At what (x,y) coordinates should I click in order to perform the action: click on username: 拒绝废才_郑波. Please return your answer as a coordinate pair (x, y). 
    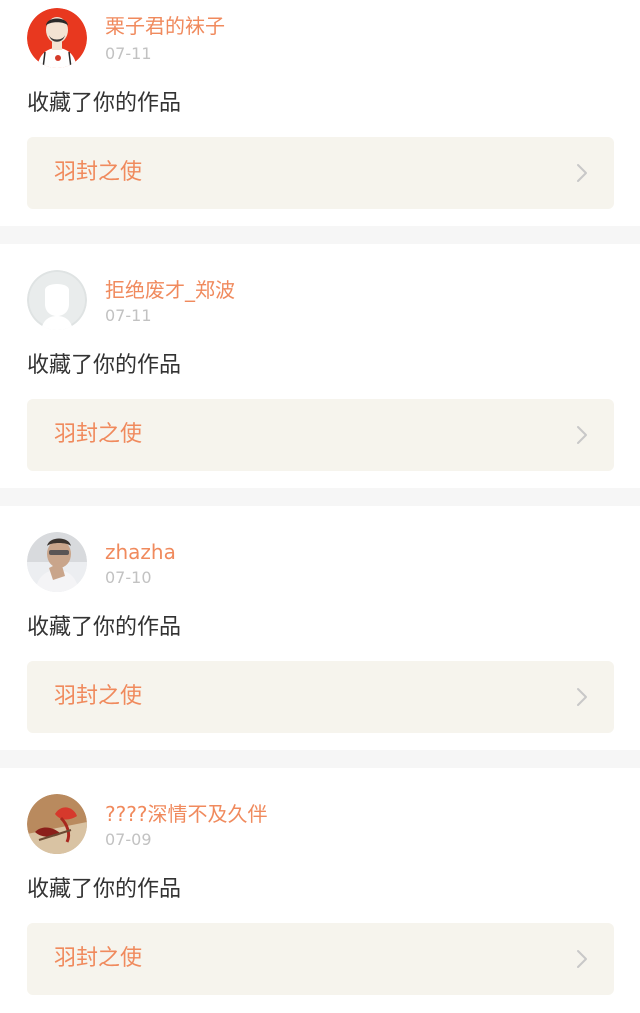
    Looking at the image, I should click on (170, 290).